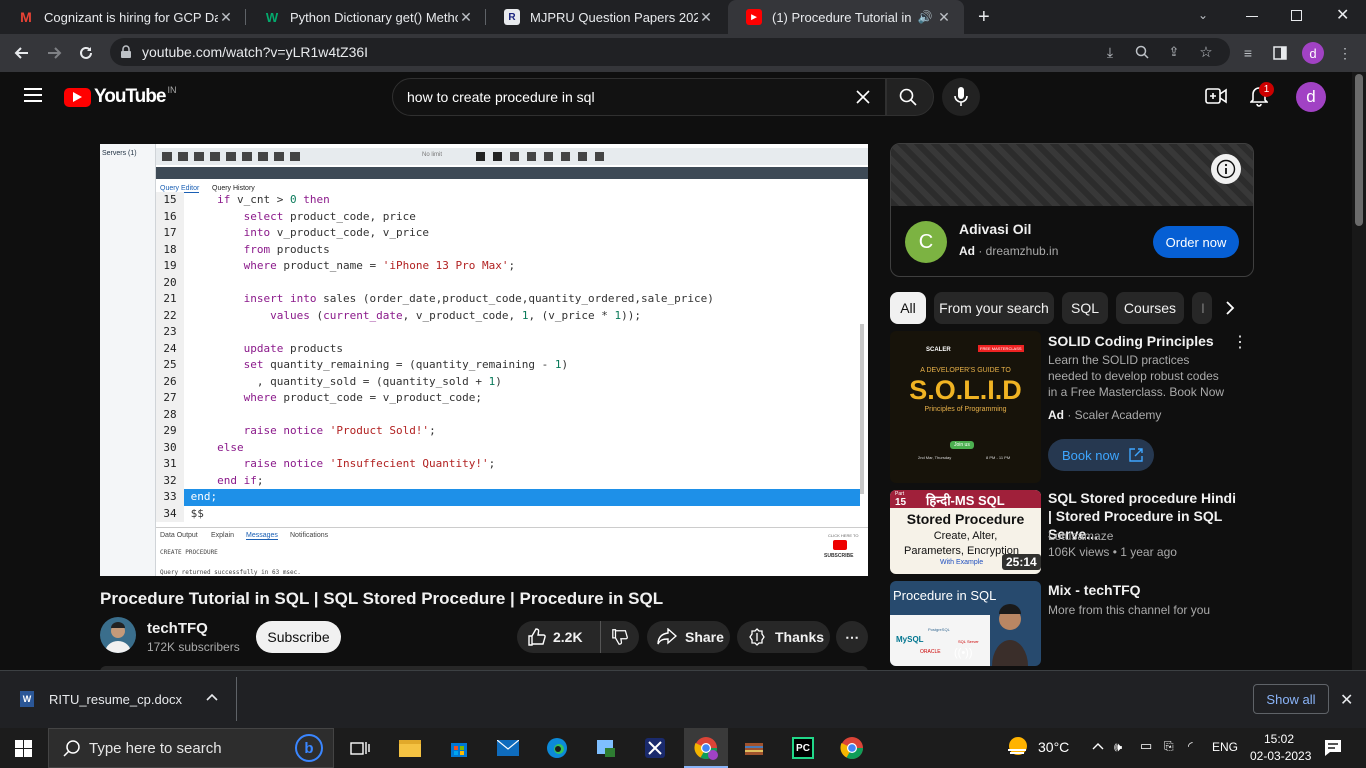 The width and height of the screenshot is (1366, 768). I want to click on browser-tab-active: ▶ (1) Procedure Tutorial in SQL 🔊 ✕, so click(846, 17).